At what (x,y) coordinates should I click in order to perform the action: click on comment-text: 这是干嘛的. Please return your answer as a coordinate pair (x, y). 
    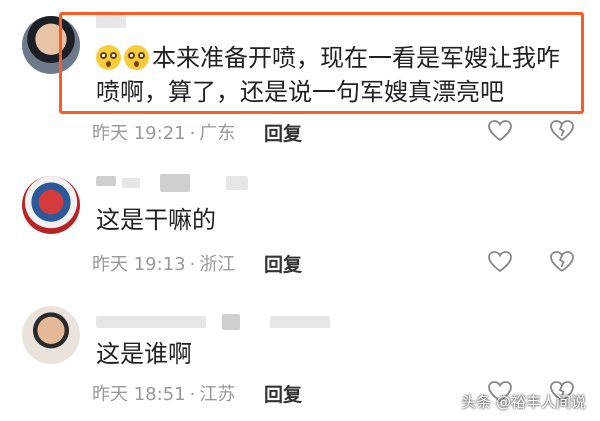
    Looking at the image, I should click on (156, 220).